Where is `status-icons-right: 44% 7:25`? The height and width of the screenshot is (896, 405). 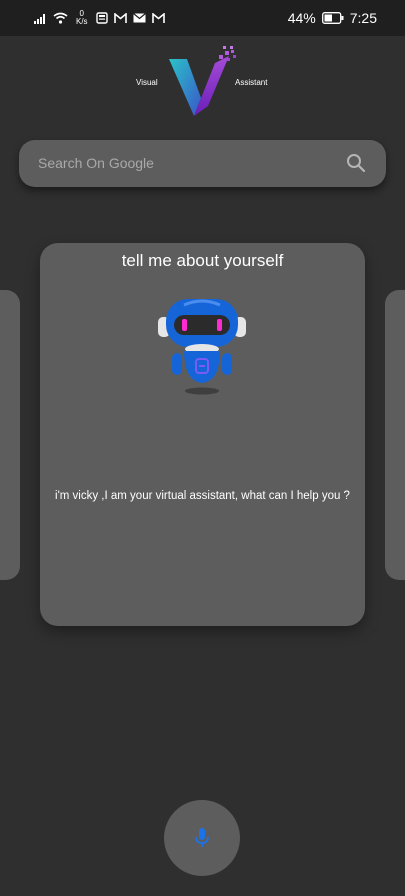 status-icons-right: 44% 7:25 is located at coordinates (332, 18).